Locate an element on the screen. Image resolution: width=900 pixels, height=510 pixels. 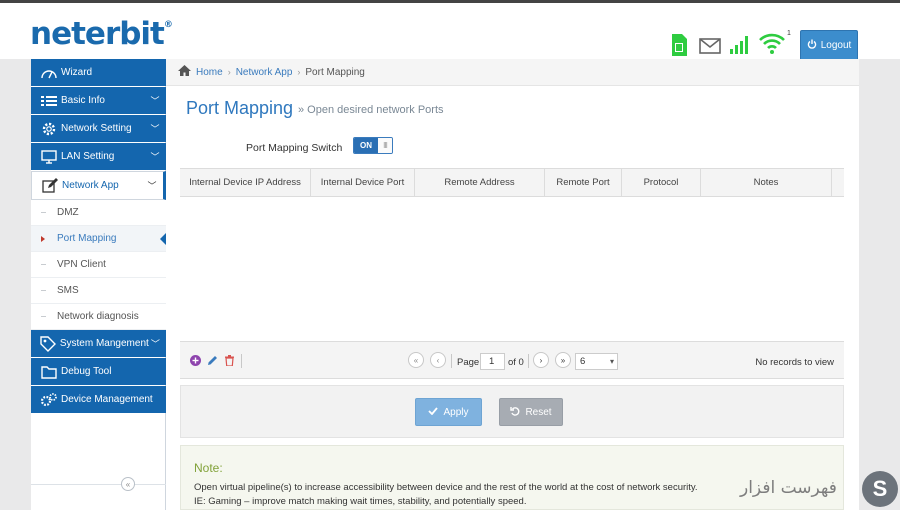
double-chevron-right-icon: » is located at coordinates (563, 360).